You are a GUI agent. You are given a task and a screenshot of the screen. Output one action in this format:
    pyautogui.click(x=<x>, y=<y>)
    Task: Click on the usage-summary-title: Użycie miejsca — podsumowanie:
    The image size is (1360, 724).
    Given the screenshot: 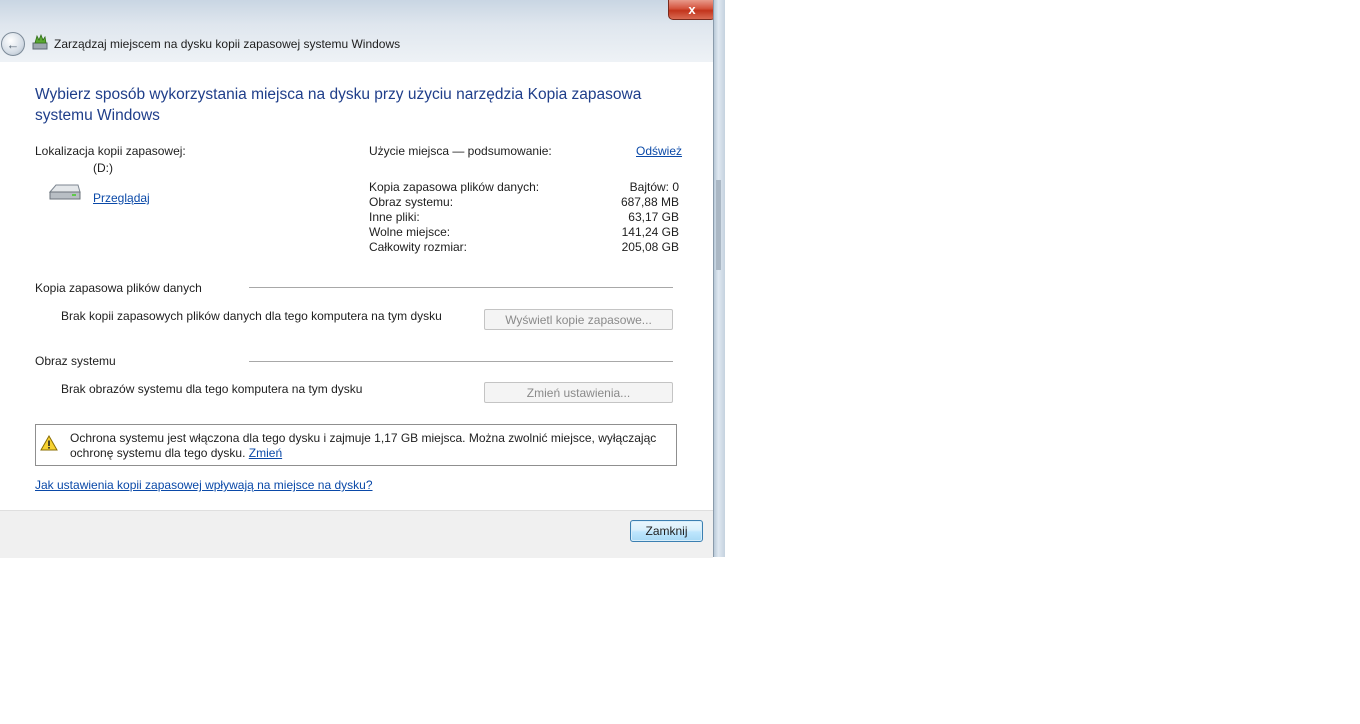 What is the action you would take?
    pyautogui.click(x=460, y=151)
    